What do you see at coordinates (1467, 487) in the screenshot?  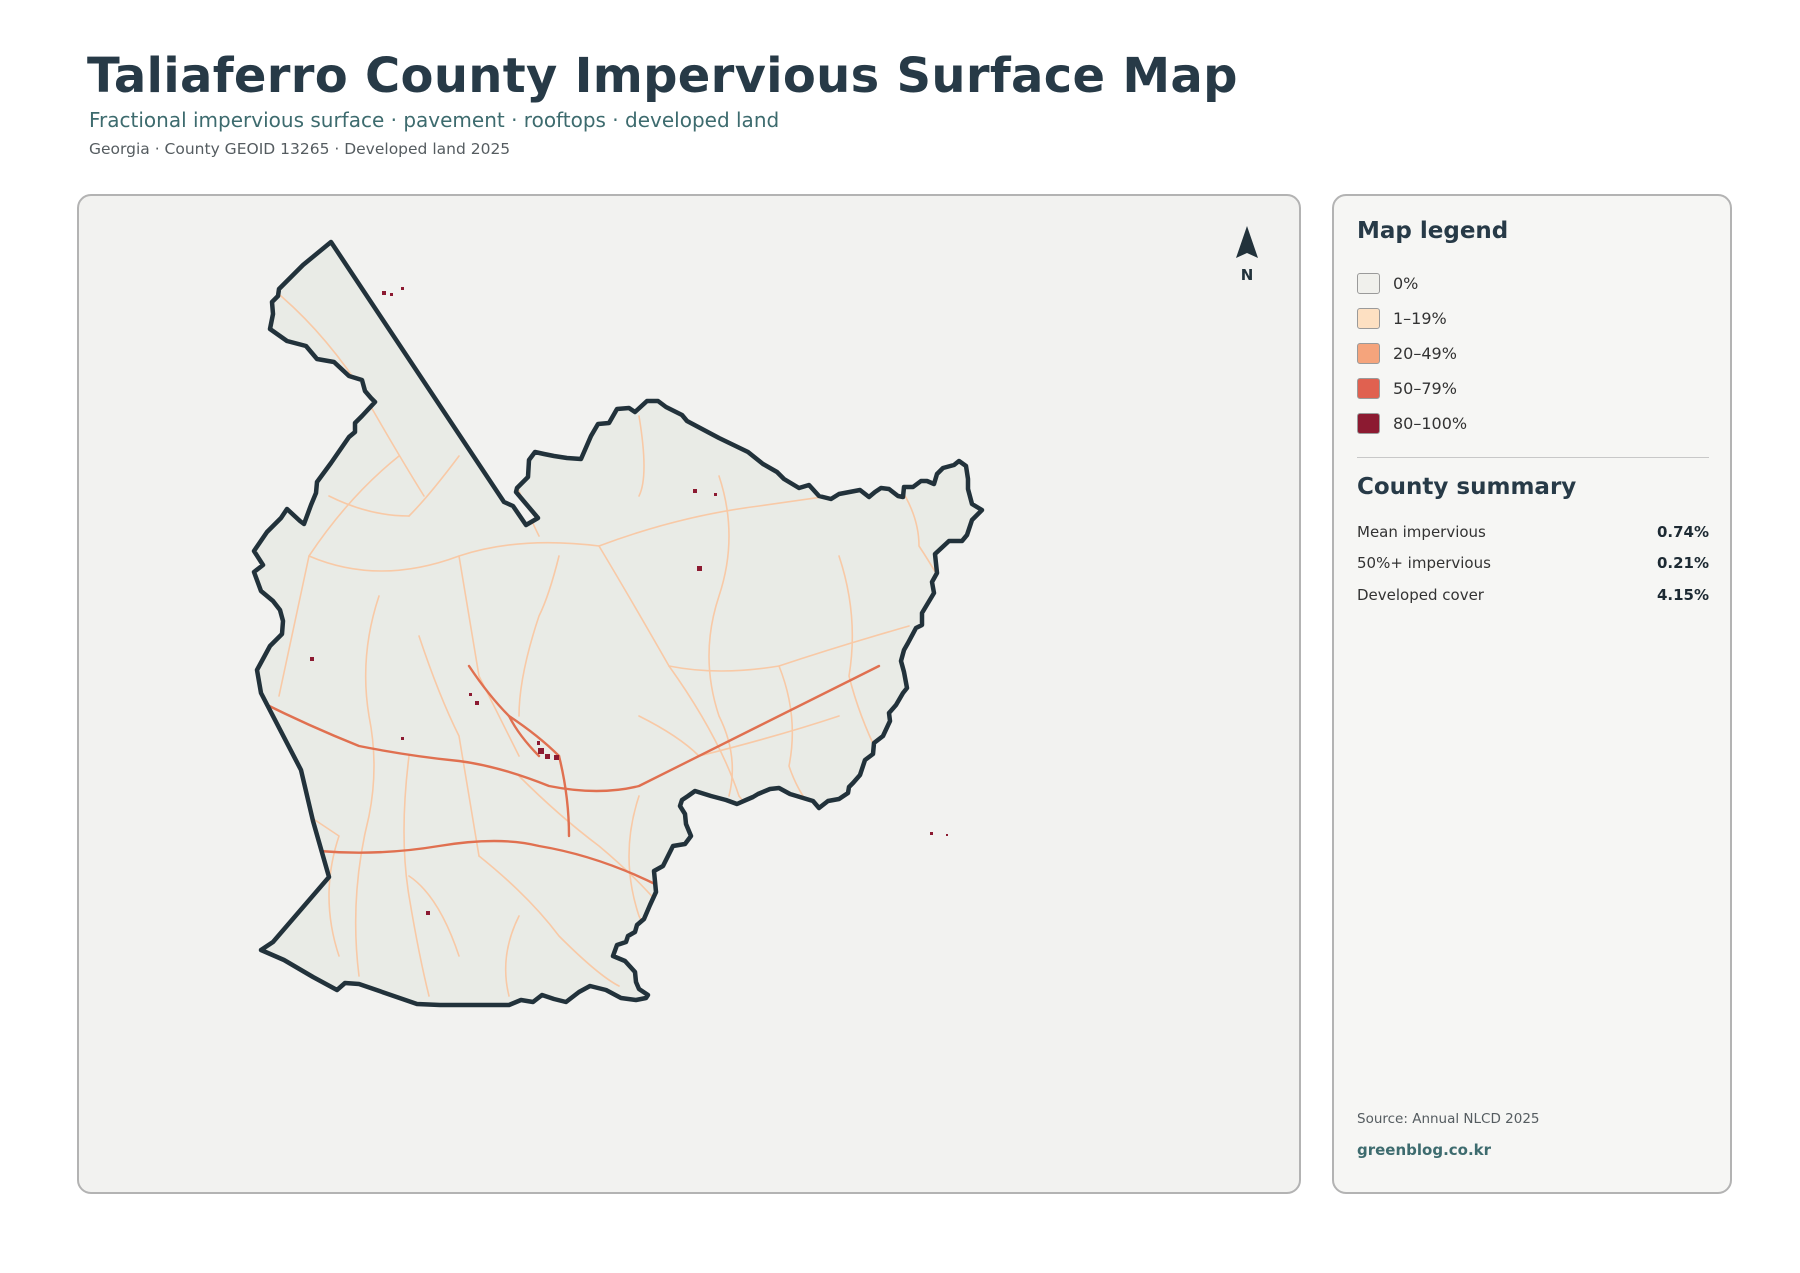 I see `summary-title: County summary` at bounding box center [1467, 487].